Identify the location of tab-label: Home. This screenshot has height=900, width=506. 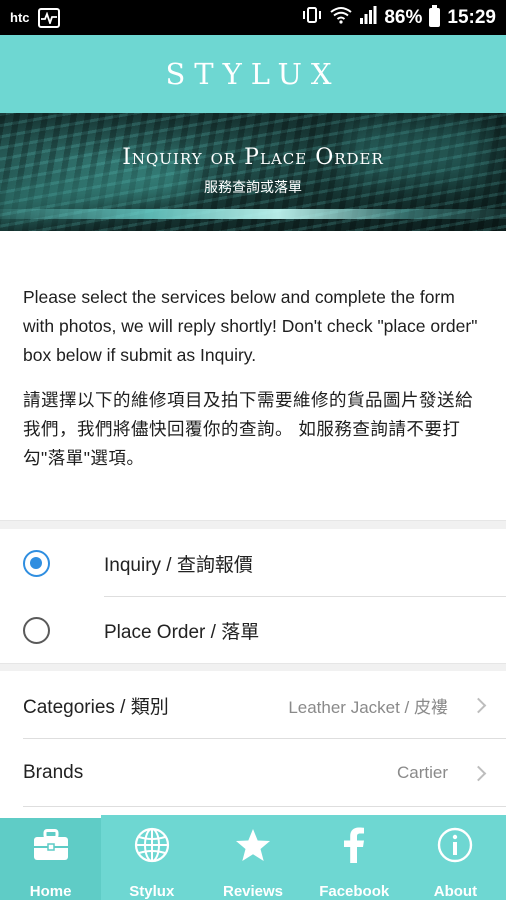
(50, 891).